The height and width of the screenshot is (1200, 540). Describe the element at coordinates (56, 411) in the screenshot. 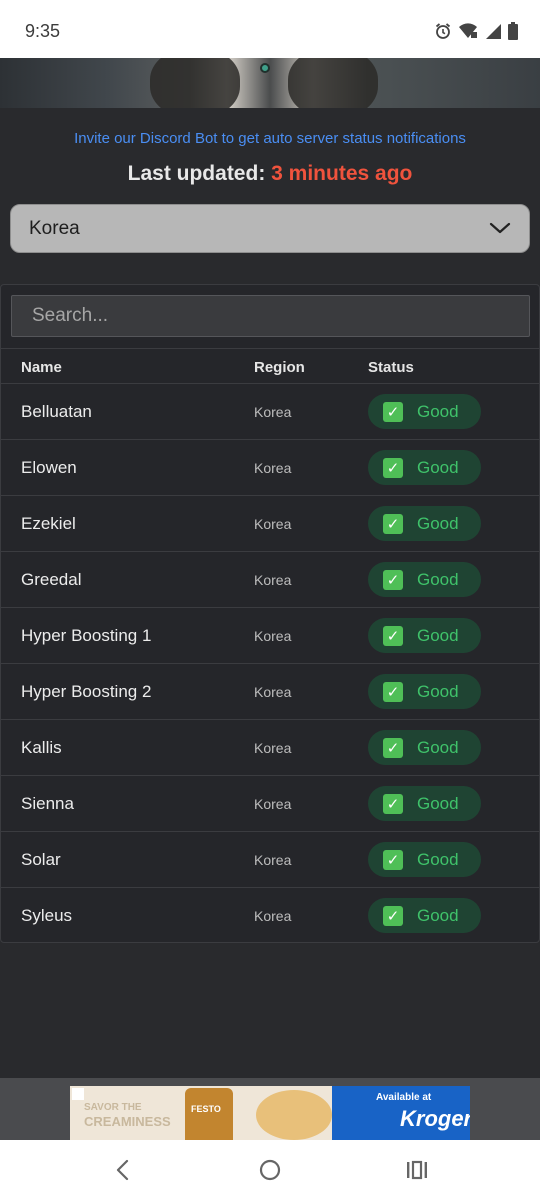

I see `server-name: Belluatan` at that location.